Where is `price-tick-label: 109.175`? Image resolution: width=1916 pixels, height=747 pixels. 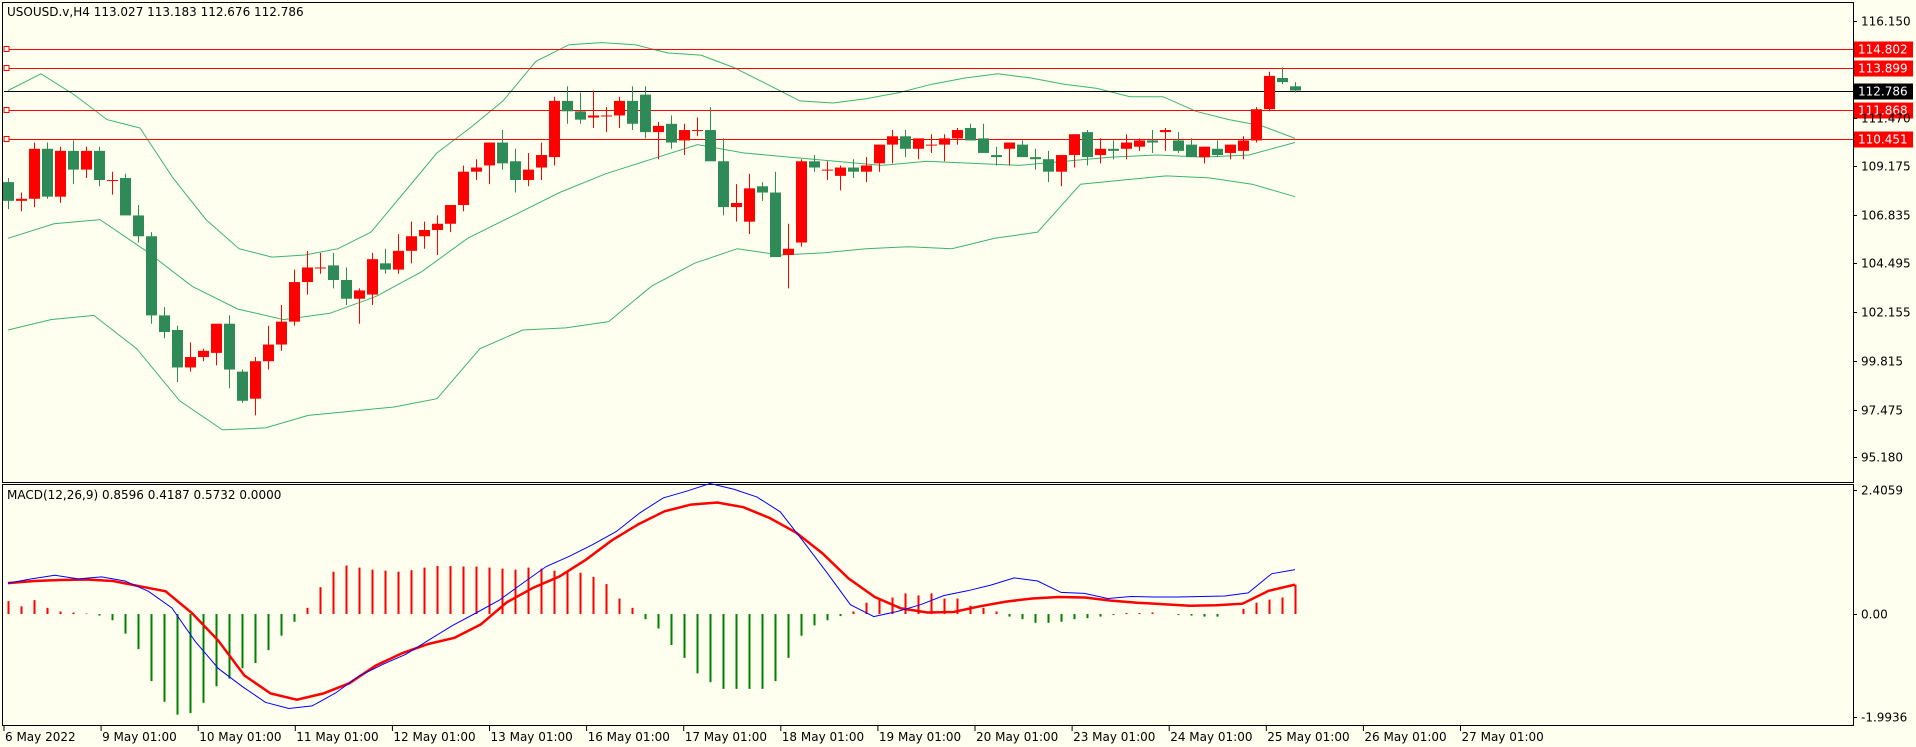
price-tick-label: 109.175 is located at coordinates (1886, 167).